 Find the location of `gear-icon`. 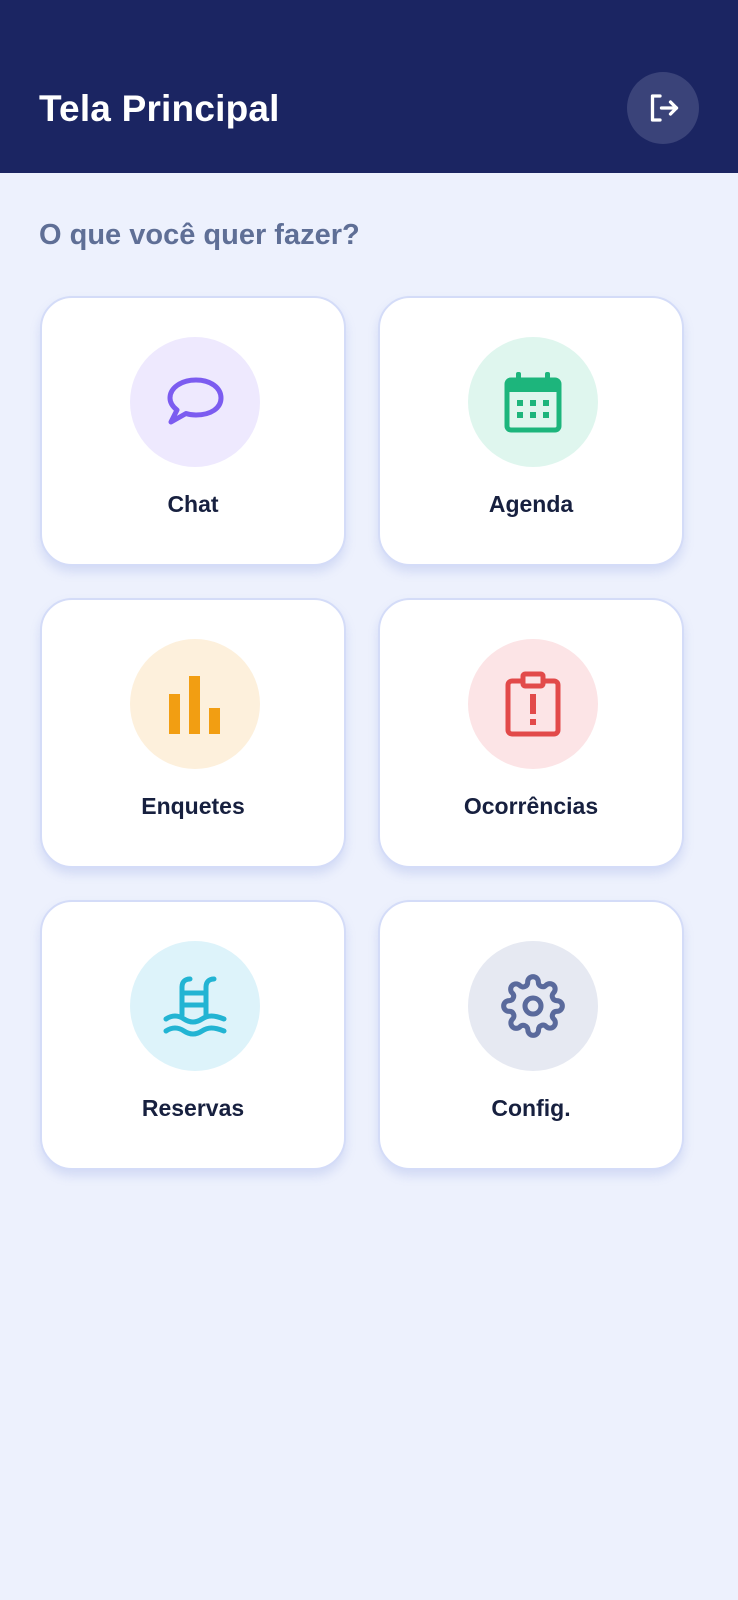

gear-icon is located at coordinates (533, 1006).